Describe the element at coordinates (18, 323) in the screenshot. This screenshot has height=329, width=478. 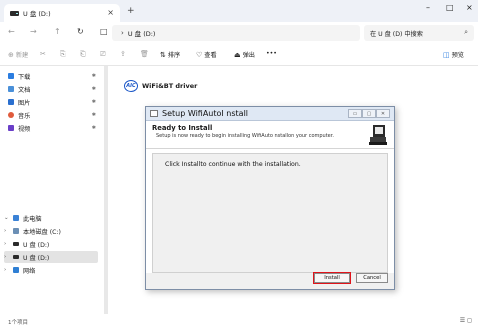
I see `item-count: 1个项目` at that location.